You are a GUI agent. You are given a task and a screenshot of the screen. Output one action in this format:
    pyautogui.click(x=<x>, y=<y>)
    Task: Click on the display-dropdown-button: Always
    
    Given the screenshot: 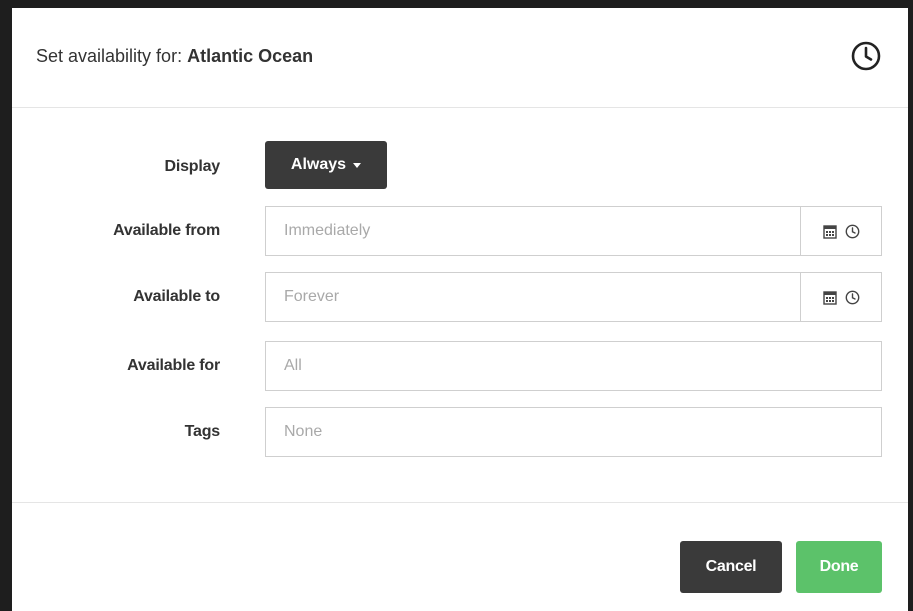 What is the action you would take?
    pyautogui.click(x=326, y=165)
    